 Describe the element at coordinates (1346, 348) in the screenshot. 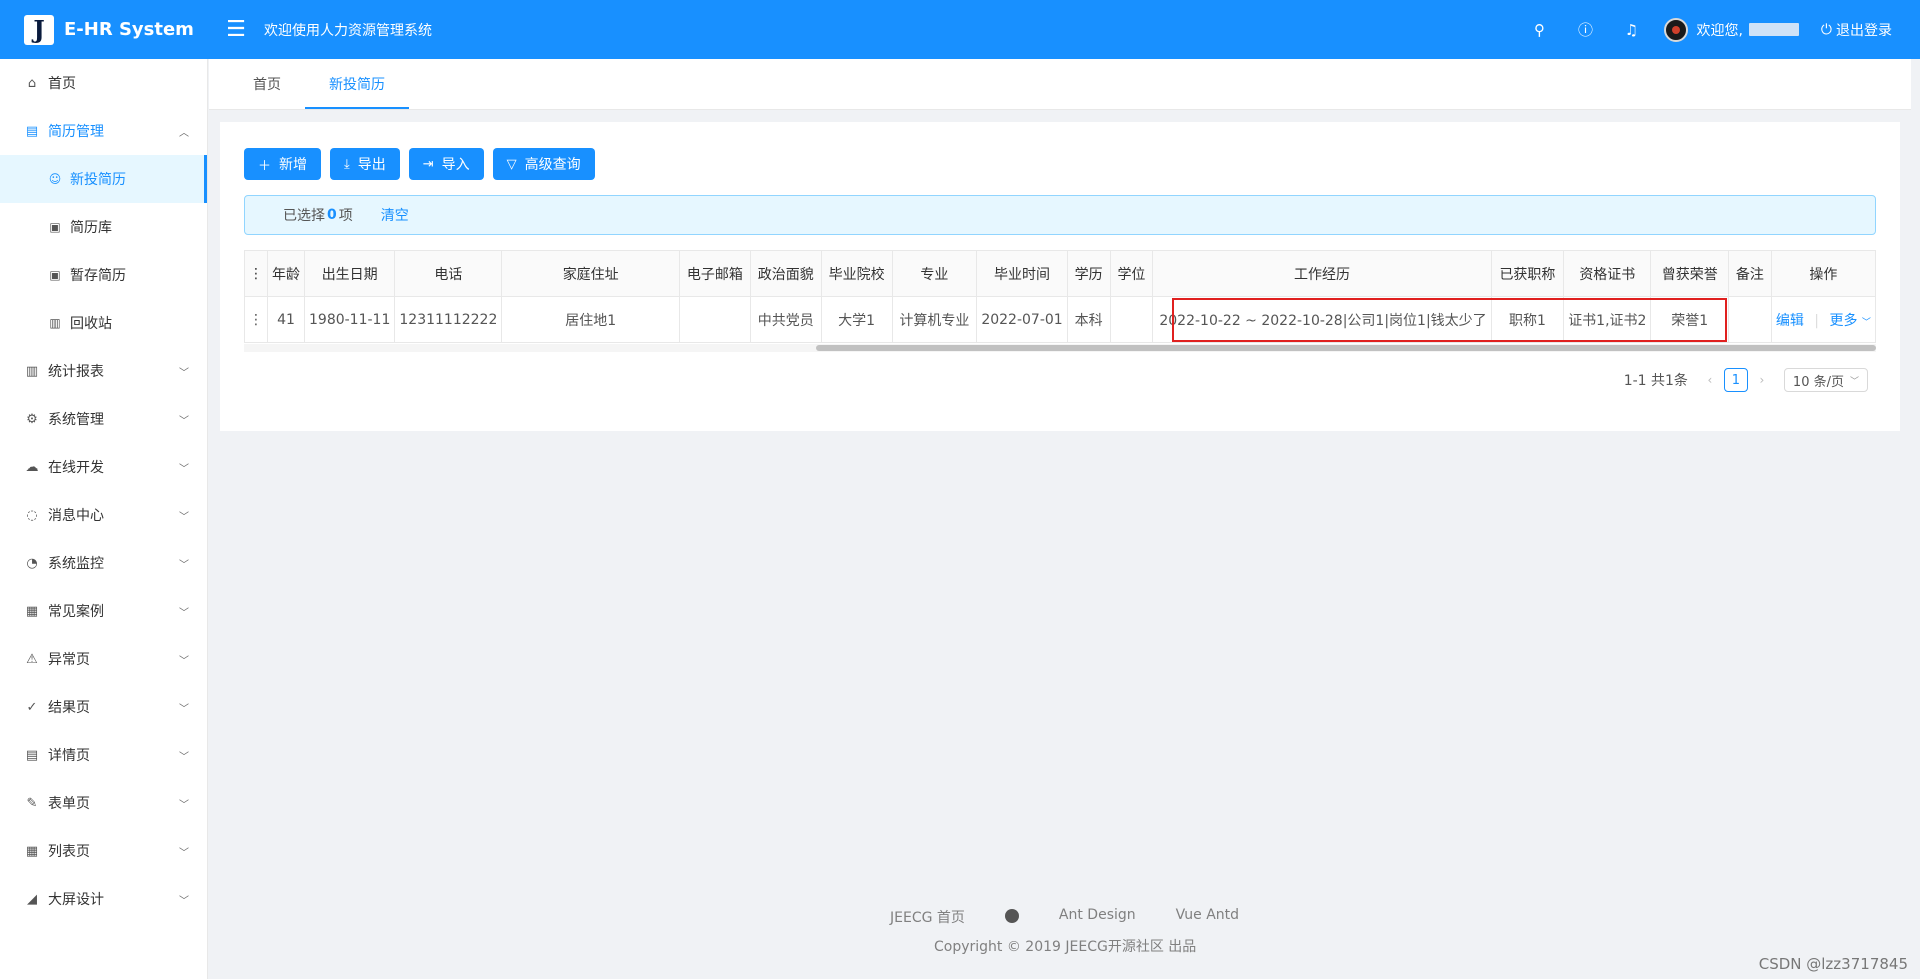

I see `scrollbar-thumb` at that location.